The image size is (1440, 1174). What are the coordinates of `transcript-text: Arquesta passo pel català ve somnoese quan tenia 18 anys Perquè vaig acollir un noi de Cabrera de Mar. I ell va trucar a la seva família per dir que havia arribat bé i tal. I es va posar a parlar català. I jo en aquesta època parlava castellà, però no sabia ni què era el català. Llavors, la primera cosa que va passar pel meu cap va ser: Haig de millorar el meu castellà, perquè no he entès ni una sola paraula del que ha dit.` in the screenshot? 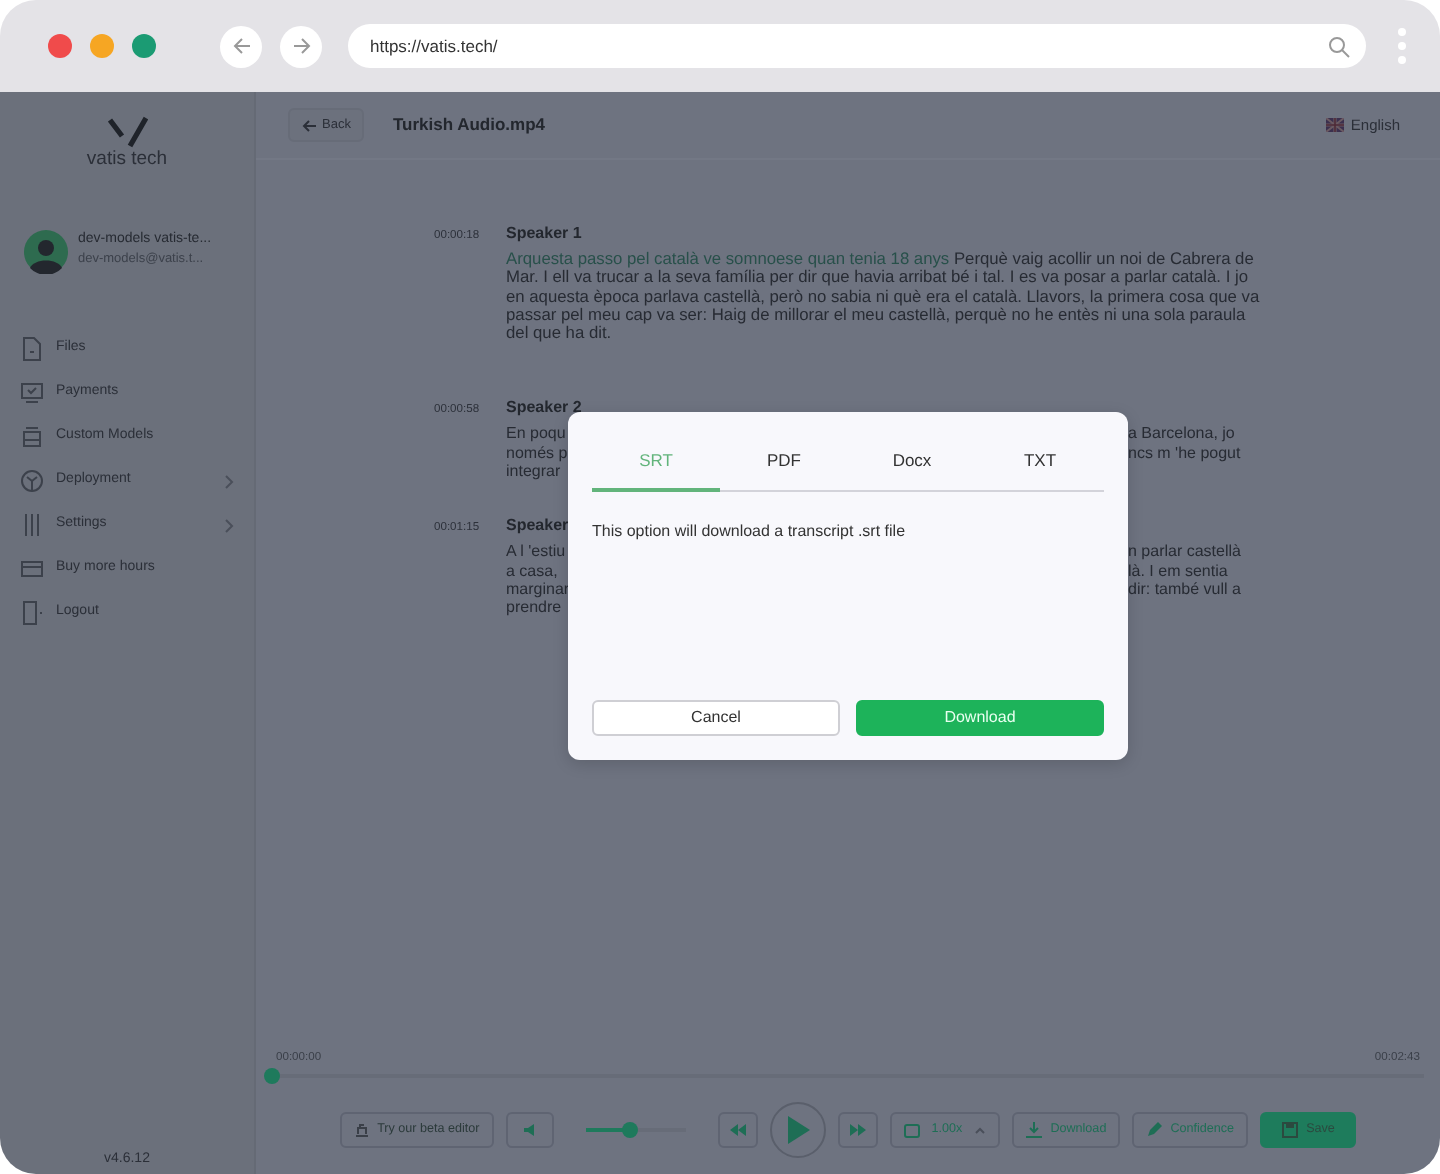 It's located at (884, 296).